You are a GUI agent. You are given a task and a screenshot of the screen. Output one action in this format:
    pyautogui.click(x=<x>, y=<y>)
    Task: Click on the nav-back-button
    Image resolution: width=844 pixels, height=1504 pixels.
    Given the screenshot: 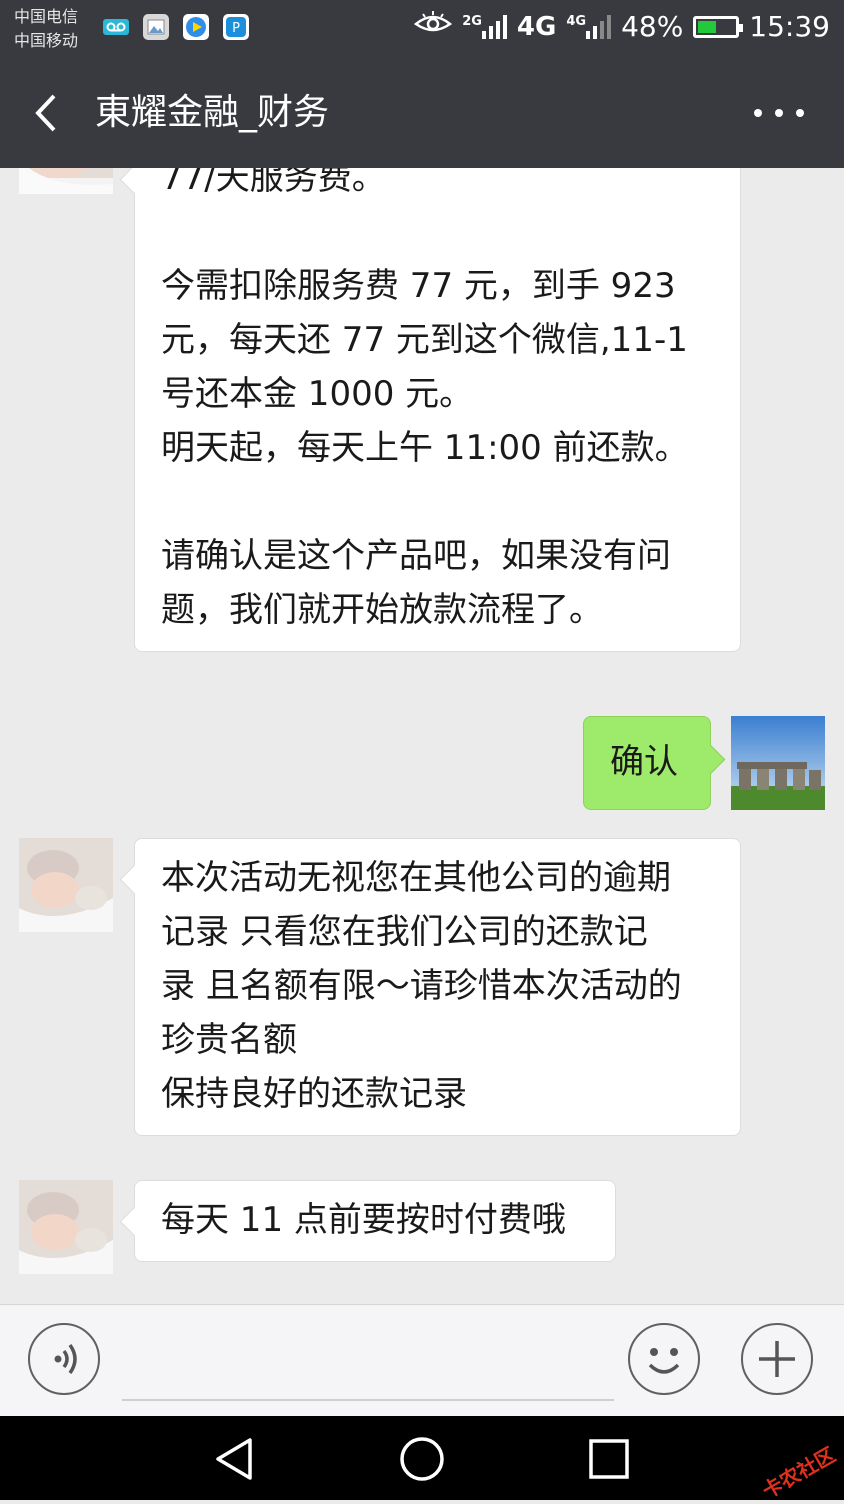 What is the action you would take?
    pyautogui.click(x=235, y=1459)
    